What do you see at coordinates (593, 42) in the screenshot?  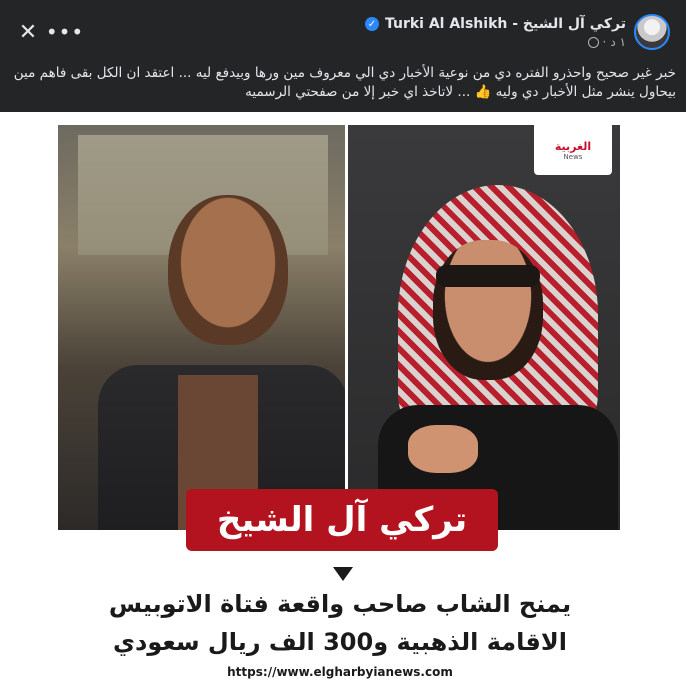 I see `globe-icon` at bounding box center [593, 42].